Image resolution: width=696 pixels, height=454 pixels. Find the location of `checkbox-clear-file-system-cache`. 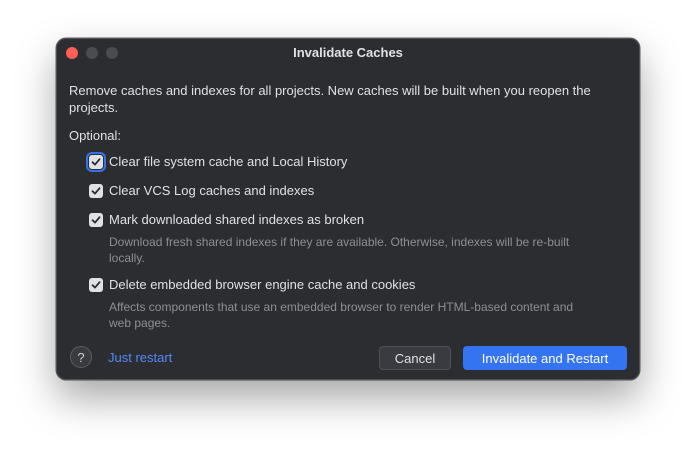

checkbox-clear-file-system-cache is located at coordinates (96, 161).